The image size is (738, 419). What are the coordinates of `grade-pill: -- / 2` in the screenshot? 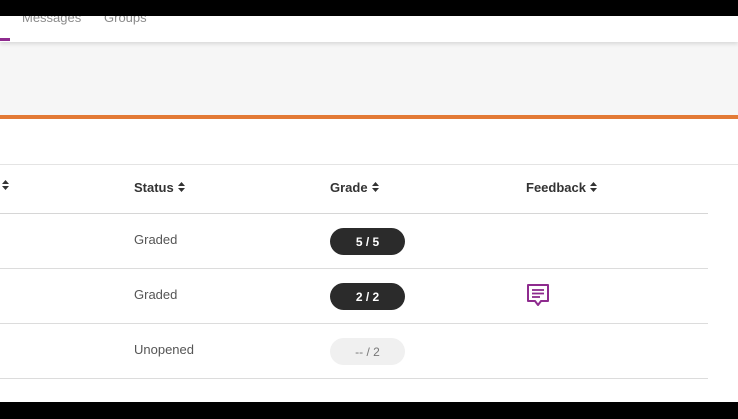 It's located at (367, 351).